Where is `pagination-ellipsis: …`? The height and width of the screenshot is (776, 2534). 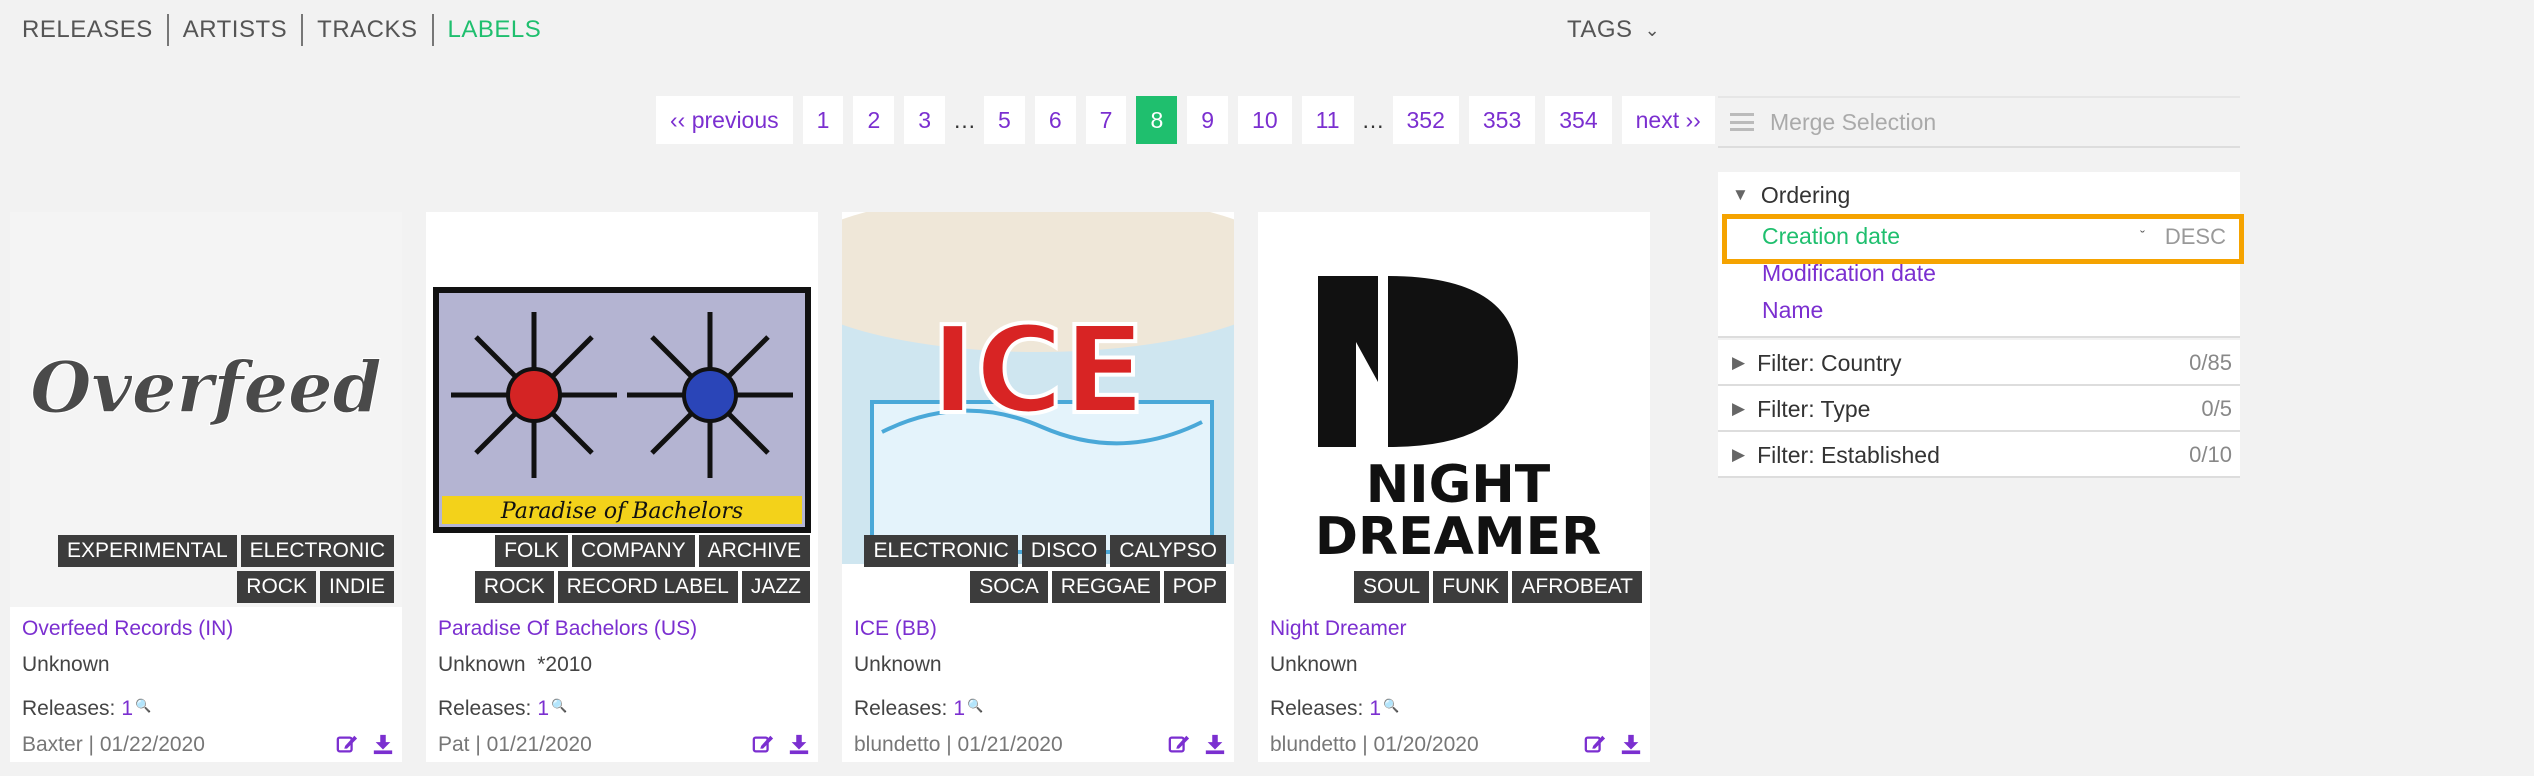
pagination-ellipsis: … is located at coordinates (1373, 120).